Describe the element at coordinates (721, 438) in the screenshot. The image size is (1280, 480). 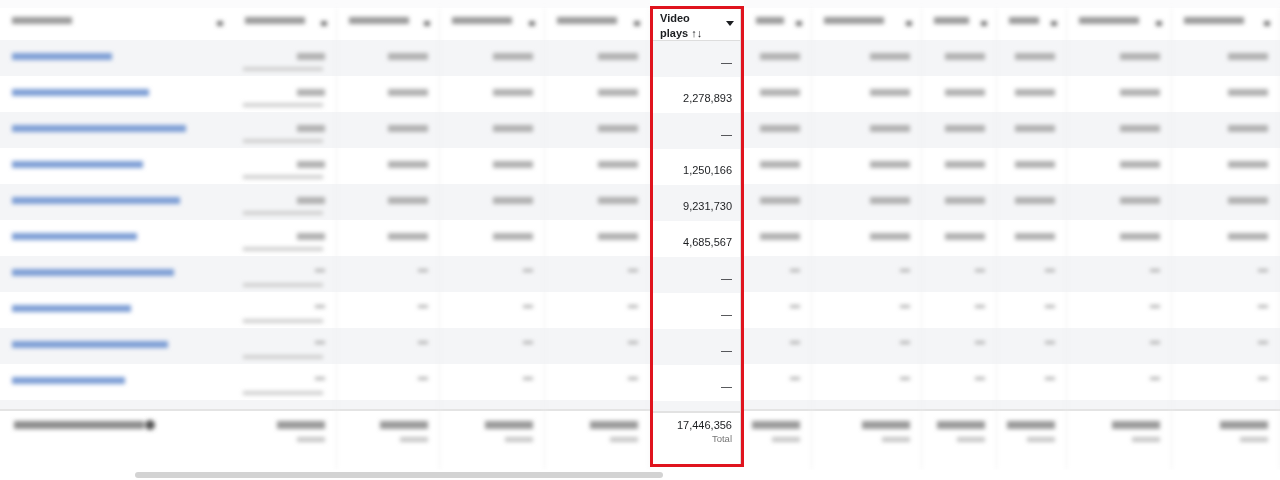
I see `total-label: Total` at that location.